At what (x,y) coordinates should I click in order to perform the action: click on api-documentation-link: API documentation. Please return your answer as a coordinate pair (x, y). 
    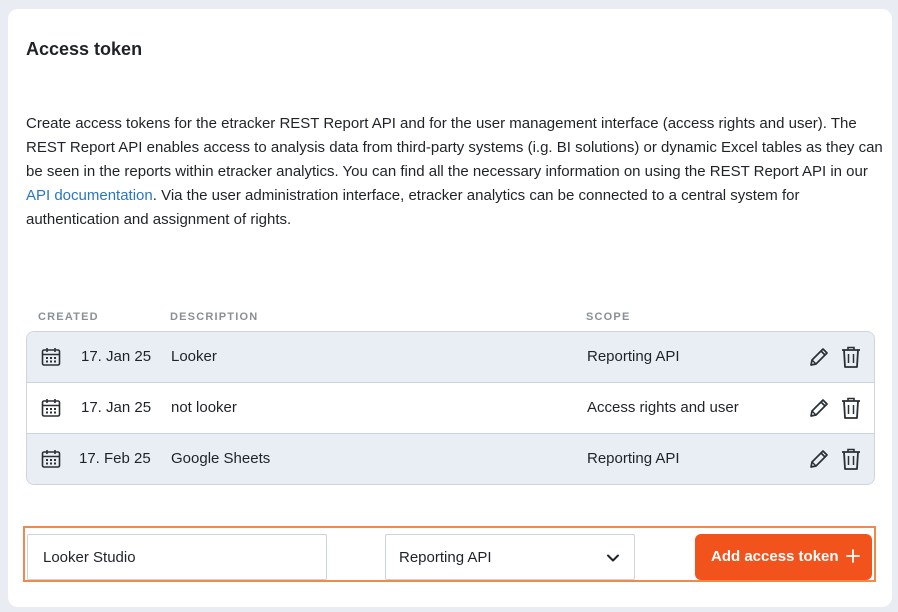
    Looking at the image, I should click on (89, 195).